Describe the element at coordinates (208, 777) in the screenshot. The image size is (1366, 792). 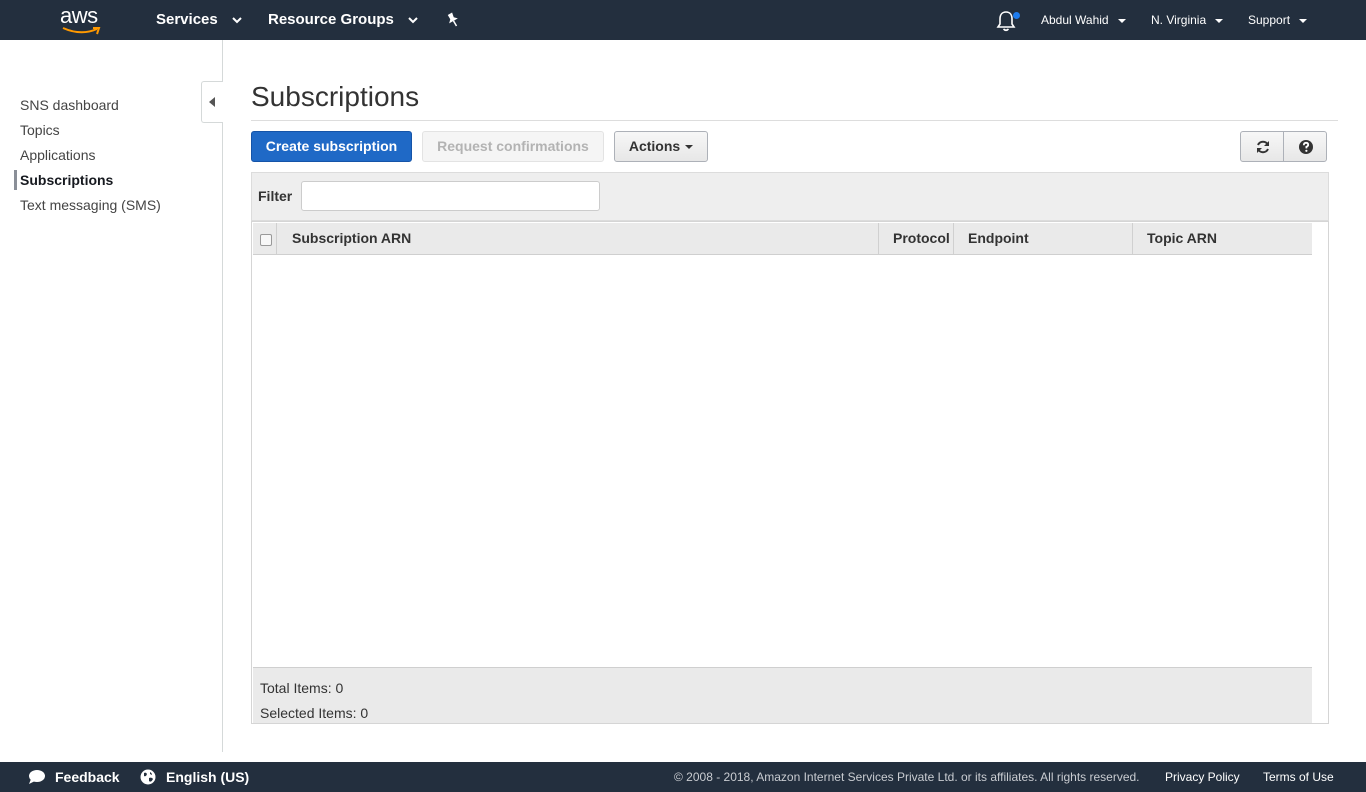
I see `language-label: English (US)` at that location.